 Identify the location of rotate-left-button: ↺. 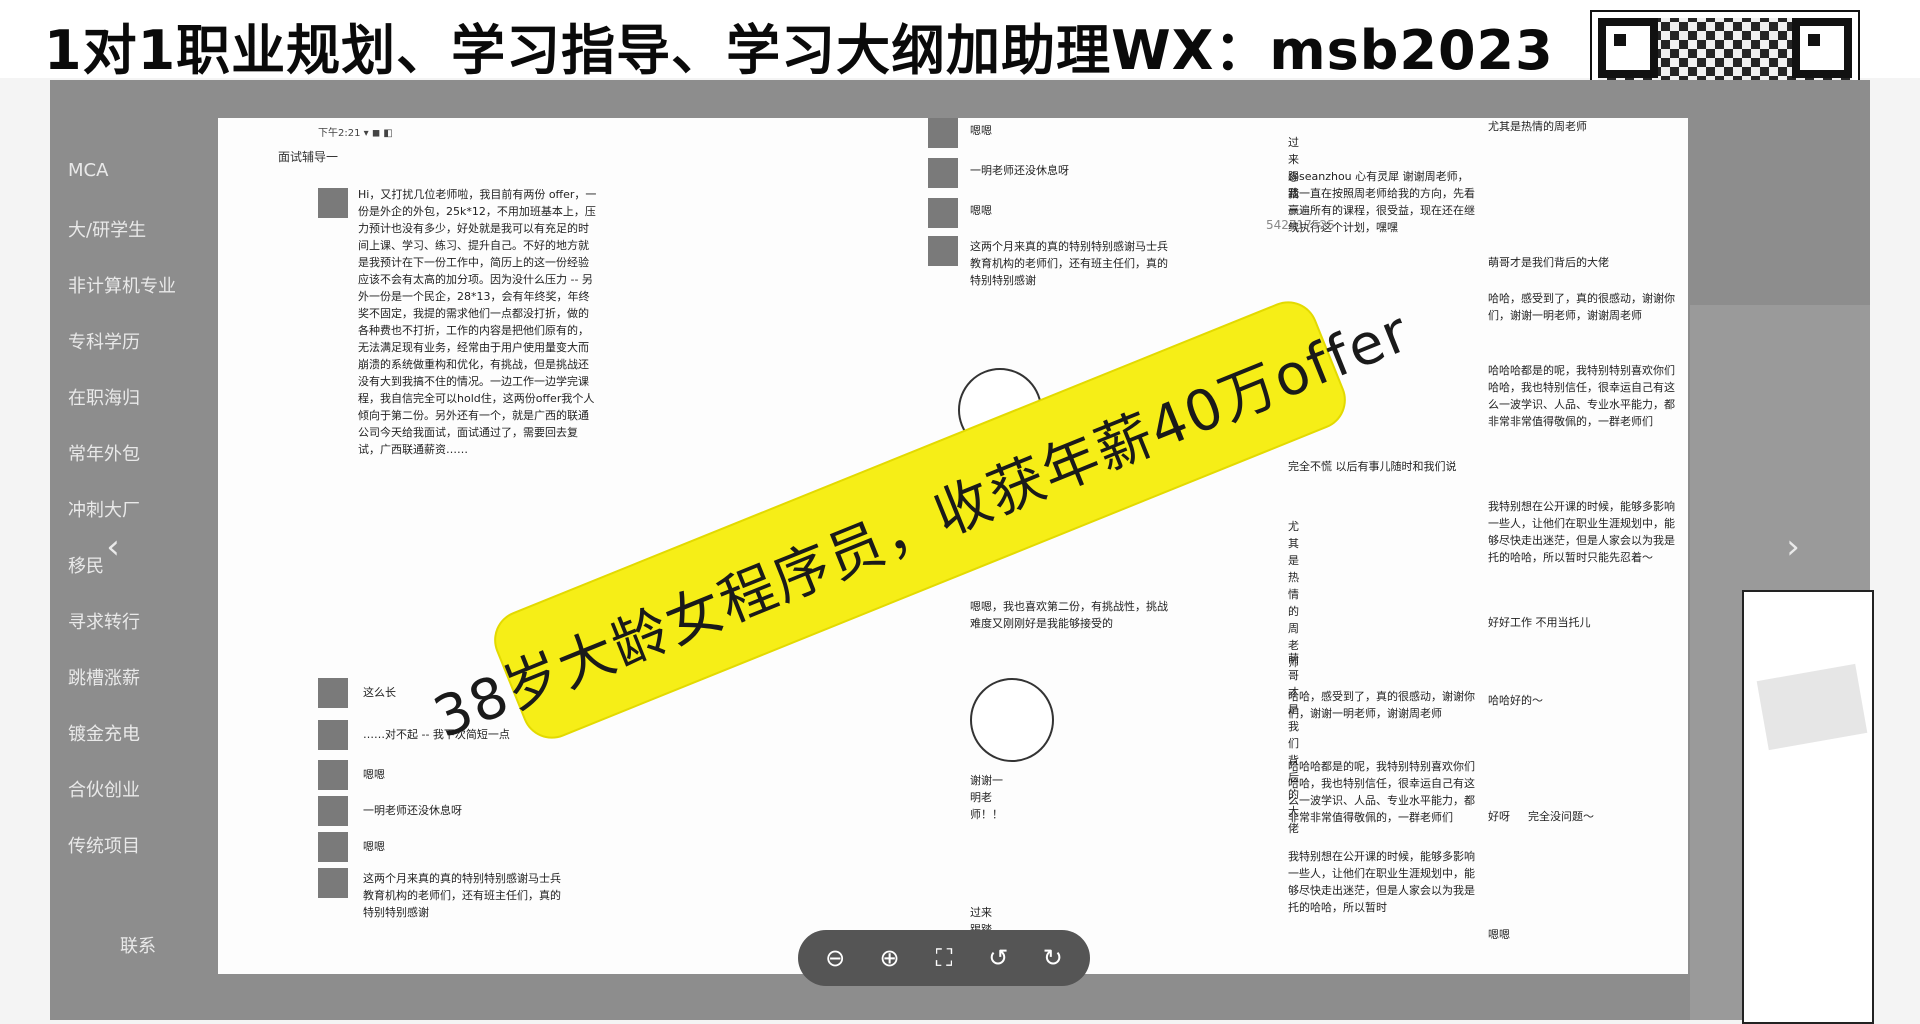
(998, 958).